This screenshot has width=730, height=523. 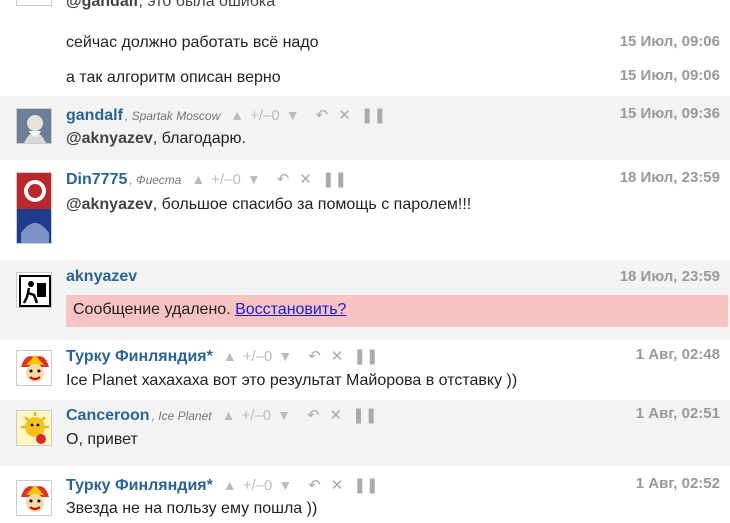 I want to click on team-label: , Фиеста, so click(x=155, y=180).